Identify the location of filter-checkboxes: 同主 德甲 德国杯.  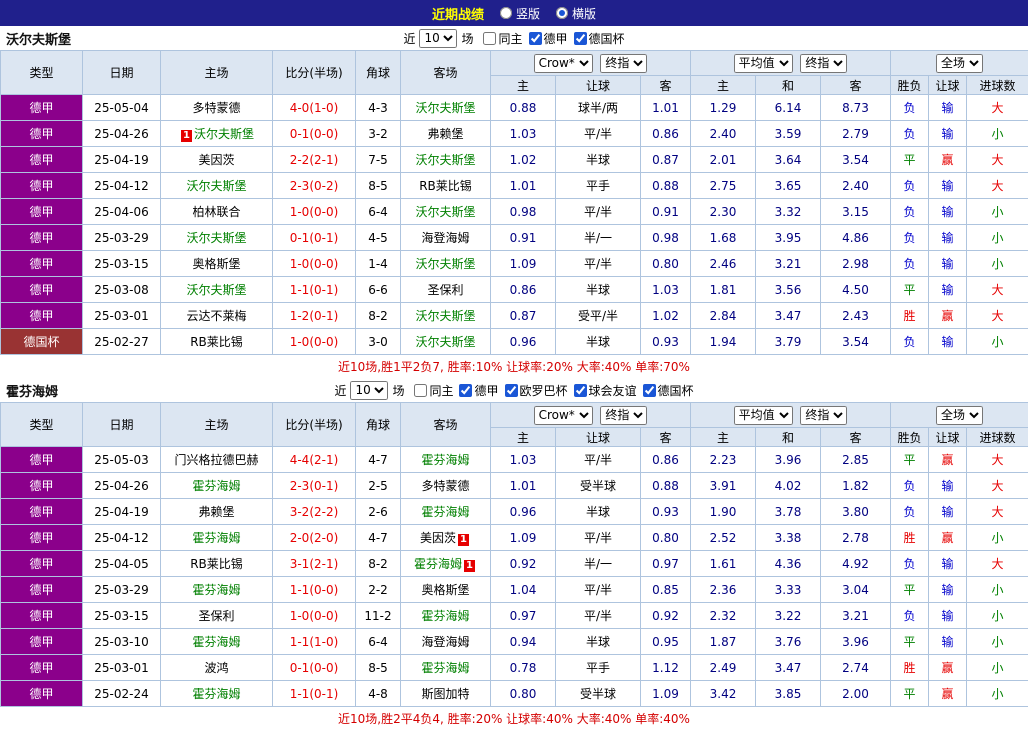
(551, 38).